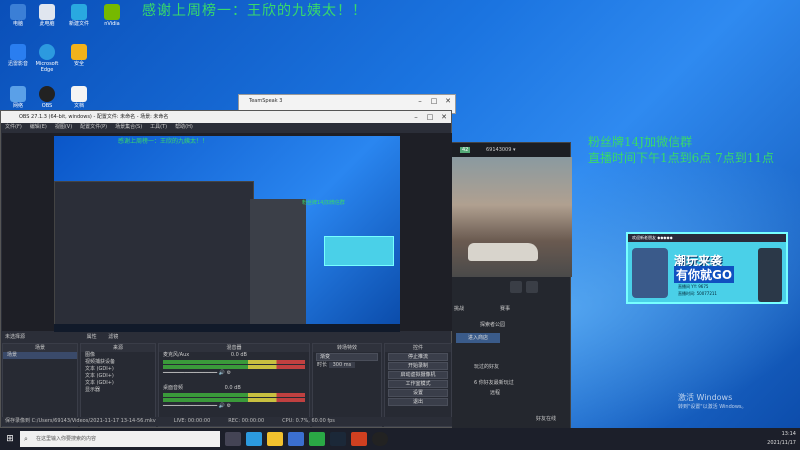 This screenshot has width=800, height=450. Describe the element at coordinates (380, 439) in the screenshot. I see `obs-icon` at that location.